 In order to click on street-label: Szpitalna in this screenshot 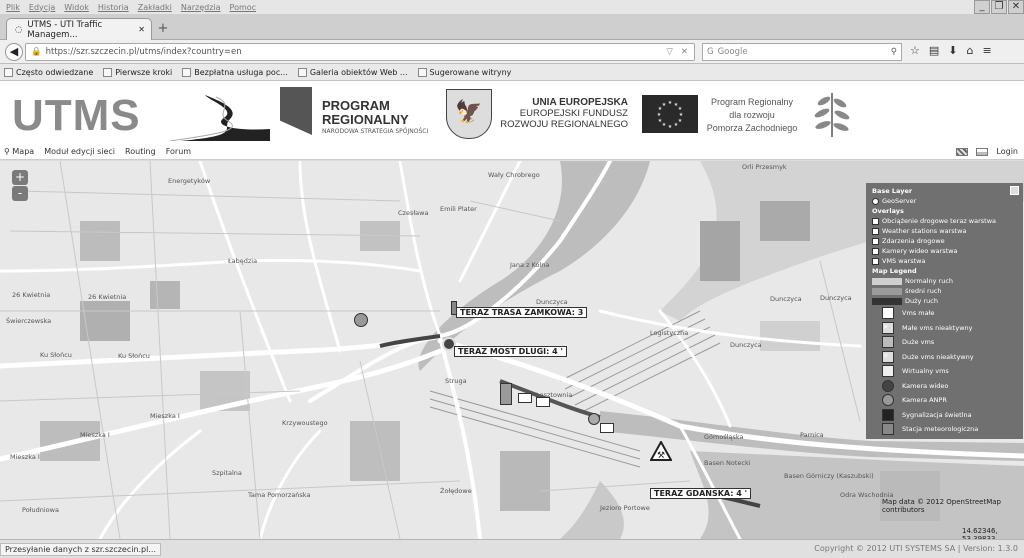, I will do `click(227, 473)`.